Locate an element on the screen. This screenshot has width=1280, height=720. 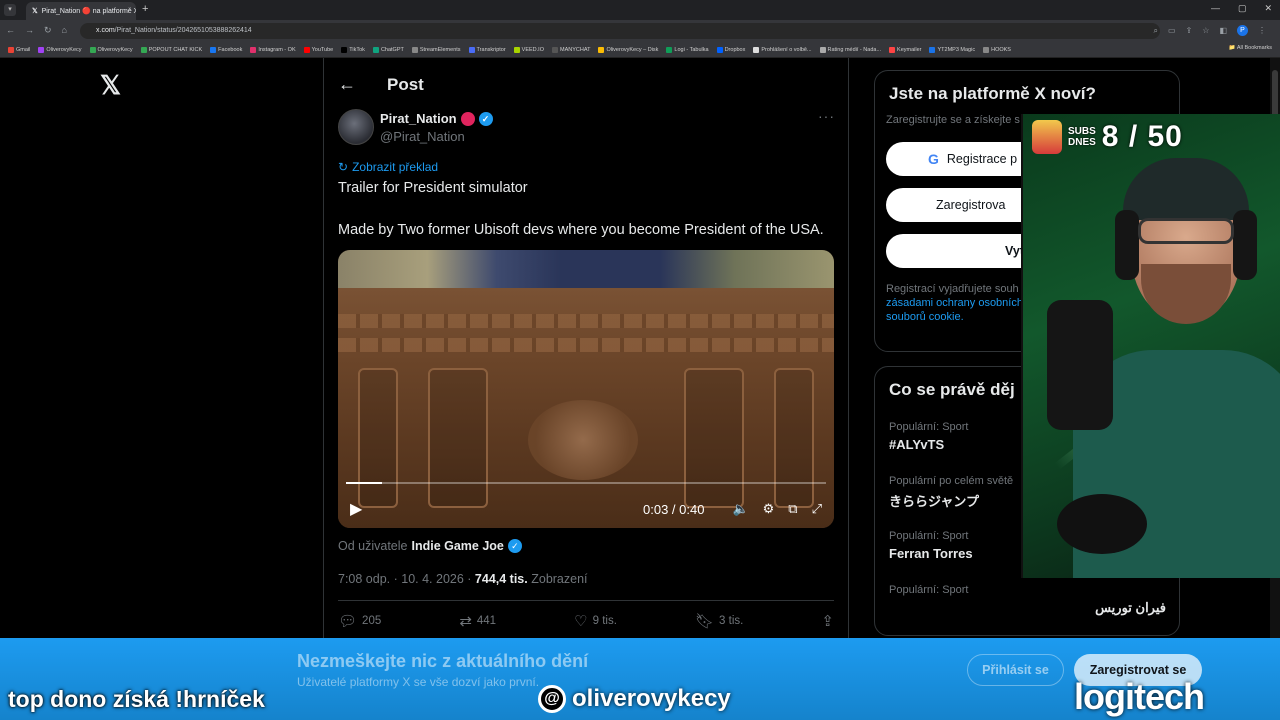
bookmark-item: YouTube is located at coordinates (318, 49).